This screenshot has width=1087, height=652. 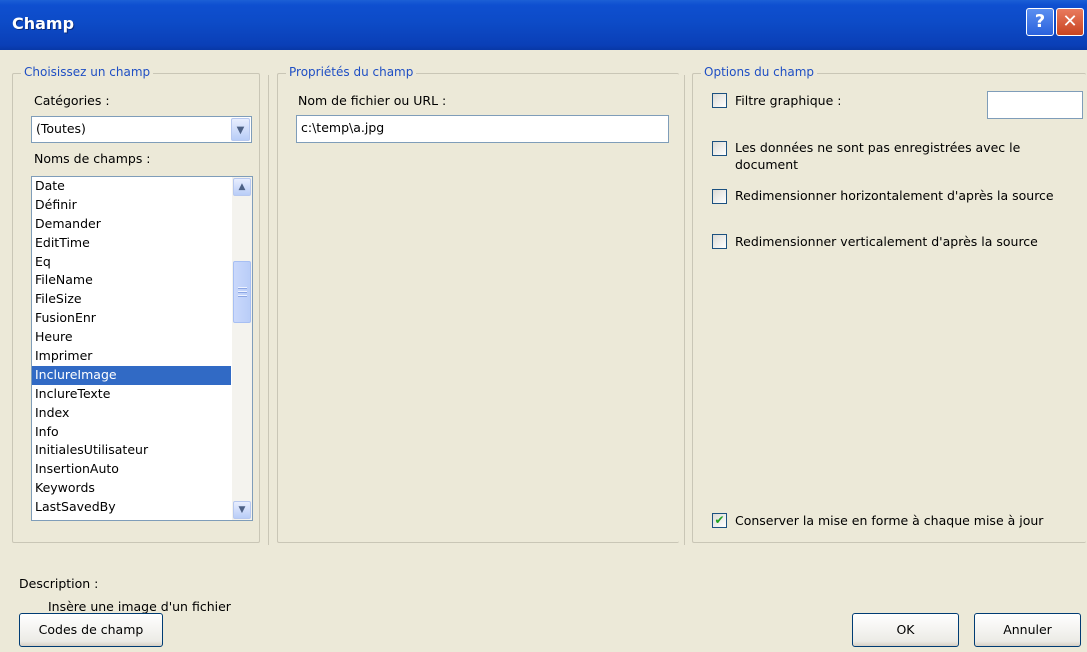 I want to click on description-text: Insère une image d'un fichier, so click(x=139, y=606).